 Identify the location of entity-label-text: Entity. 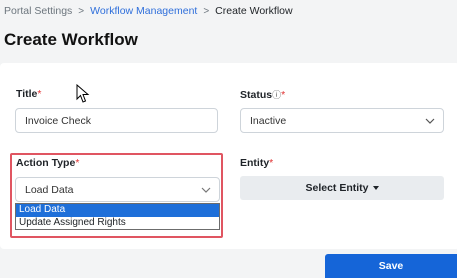
(255, 163).